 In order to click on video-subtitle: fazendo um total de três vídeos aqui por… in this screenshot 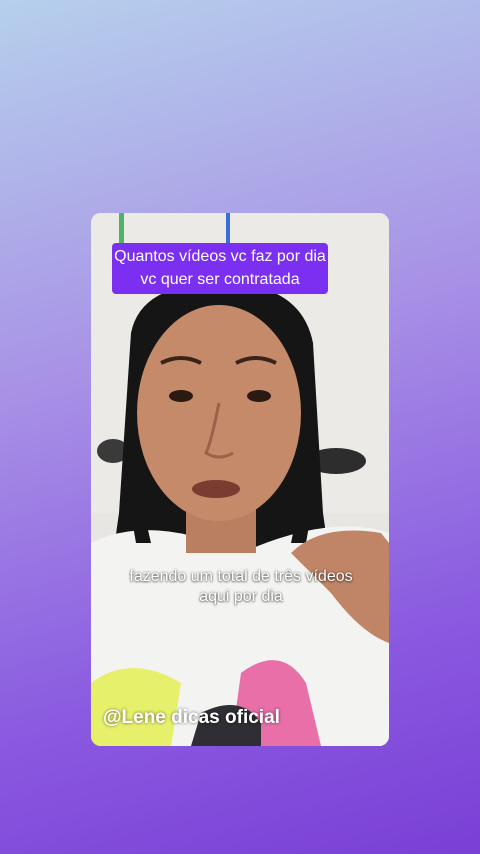, I will do `click(241, 586)`.